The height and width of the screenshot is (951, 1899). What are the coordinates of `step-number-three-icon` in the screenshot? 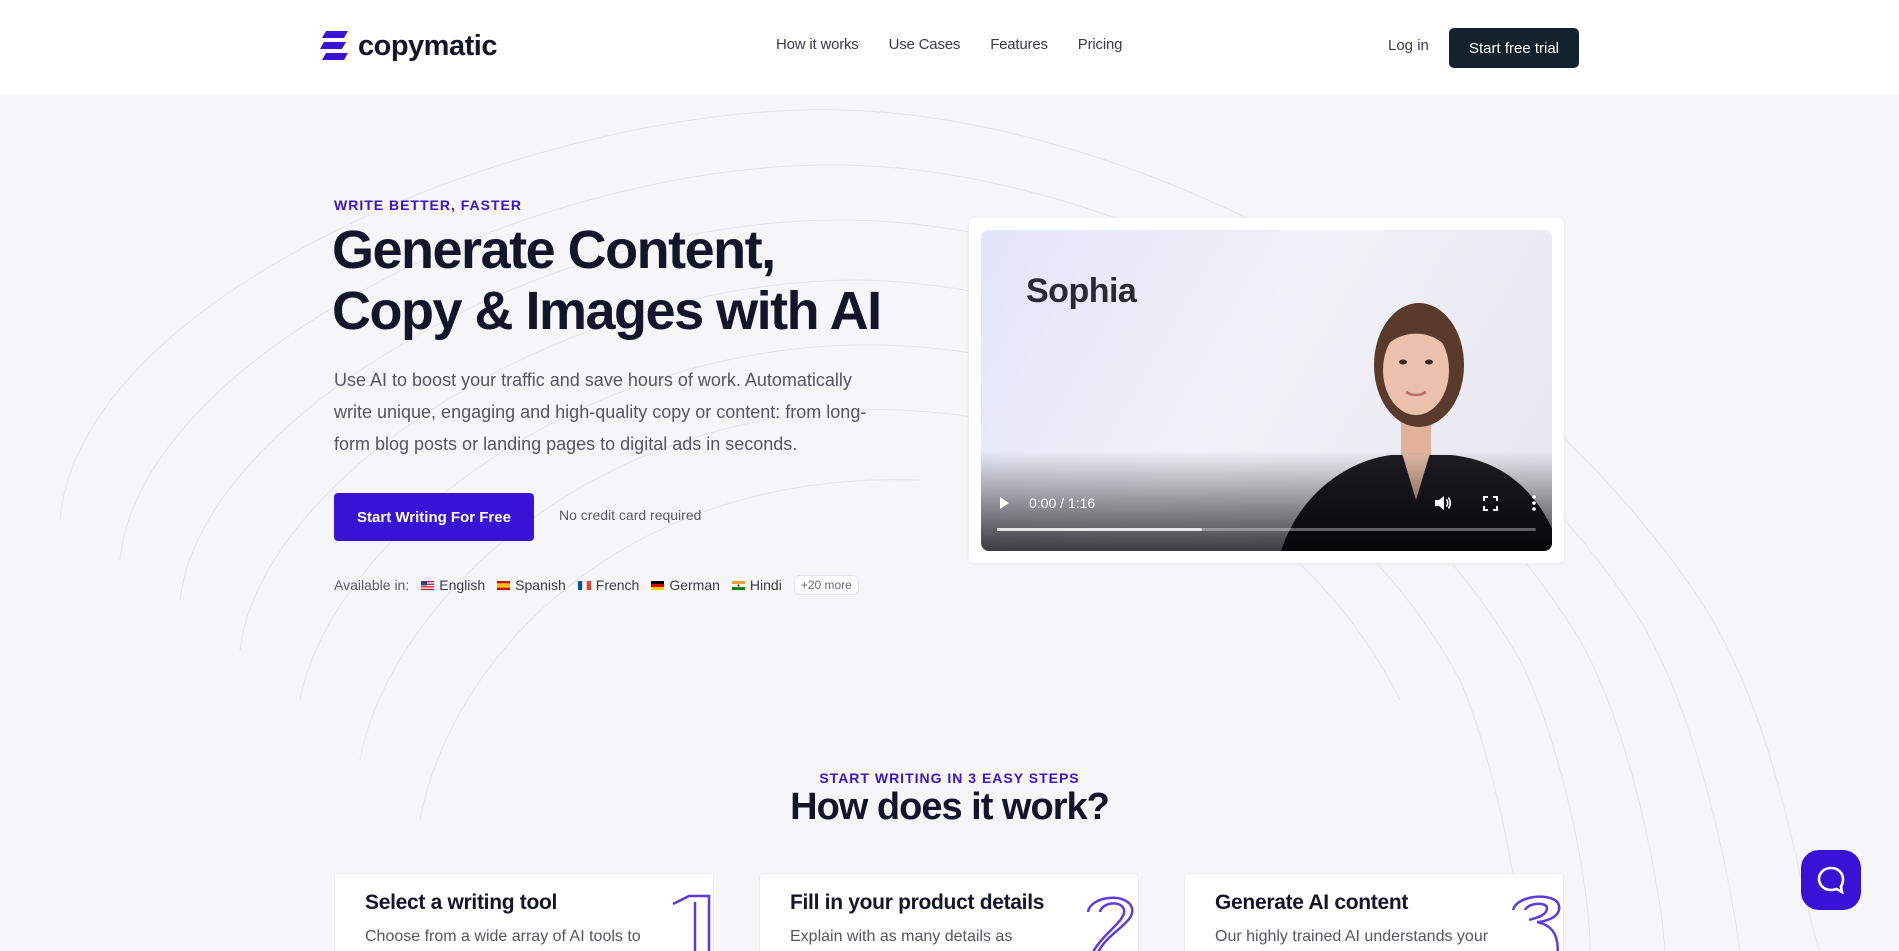 It's located at (1536, 923).